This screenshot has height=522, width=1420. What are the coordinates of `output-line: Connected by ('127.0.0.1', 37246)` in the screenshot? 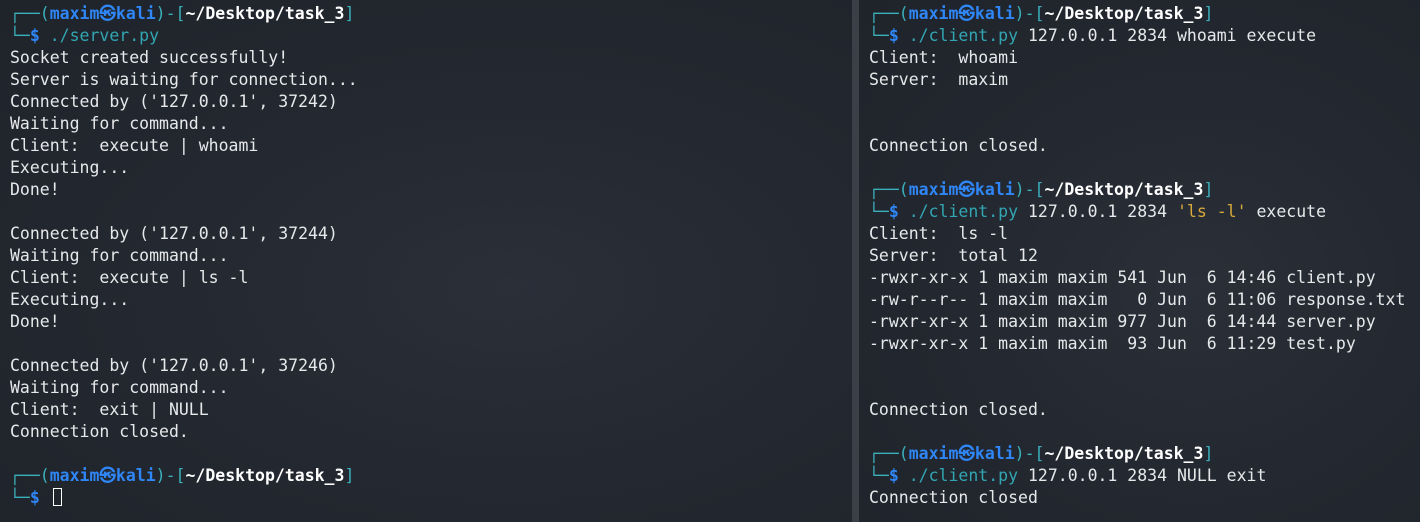 It's located at (431, 366).